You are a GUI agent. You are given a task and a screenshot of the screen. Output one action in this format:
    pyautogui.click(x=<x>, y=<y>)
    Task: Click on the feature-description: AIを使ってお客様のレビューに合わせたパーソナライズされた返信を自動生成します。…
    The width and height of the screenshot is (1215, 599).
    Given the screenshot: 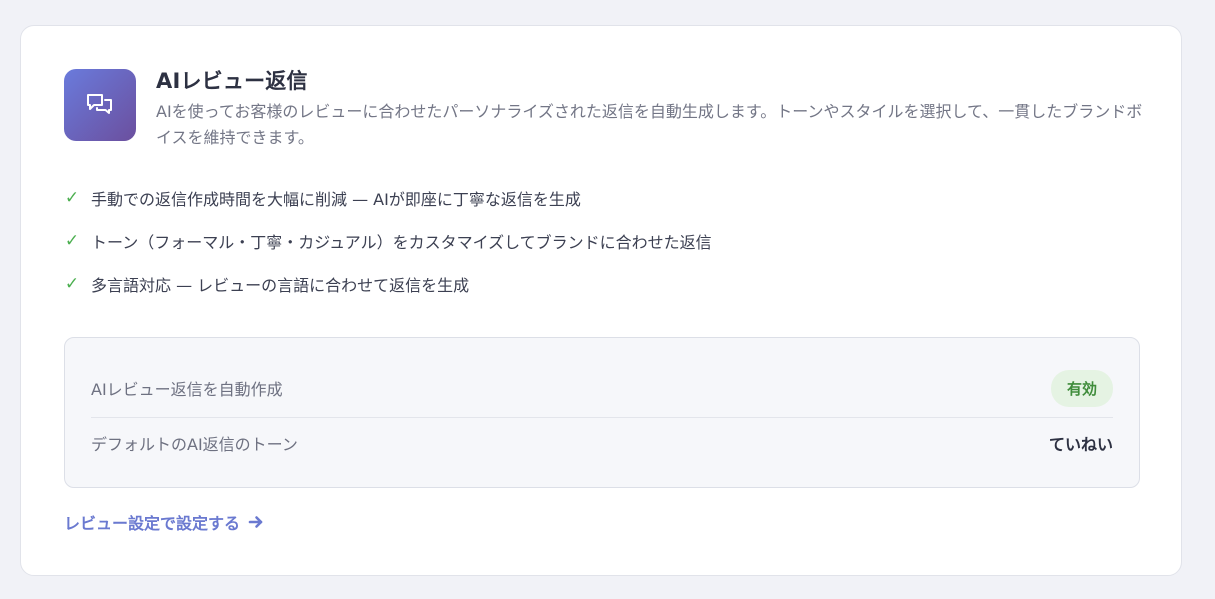 What is the action you would take?
    pyautogui.click(x=649, y=124)
    